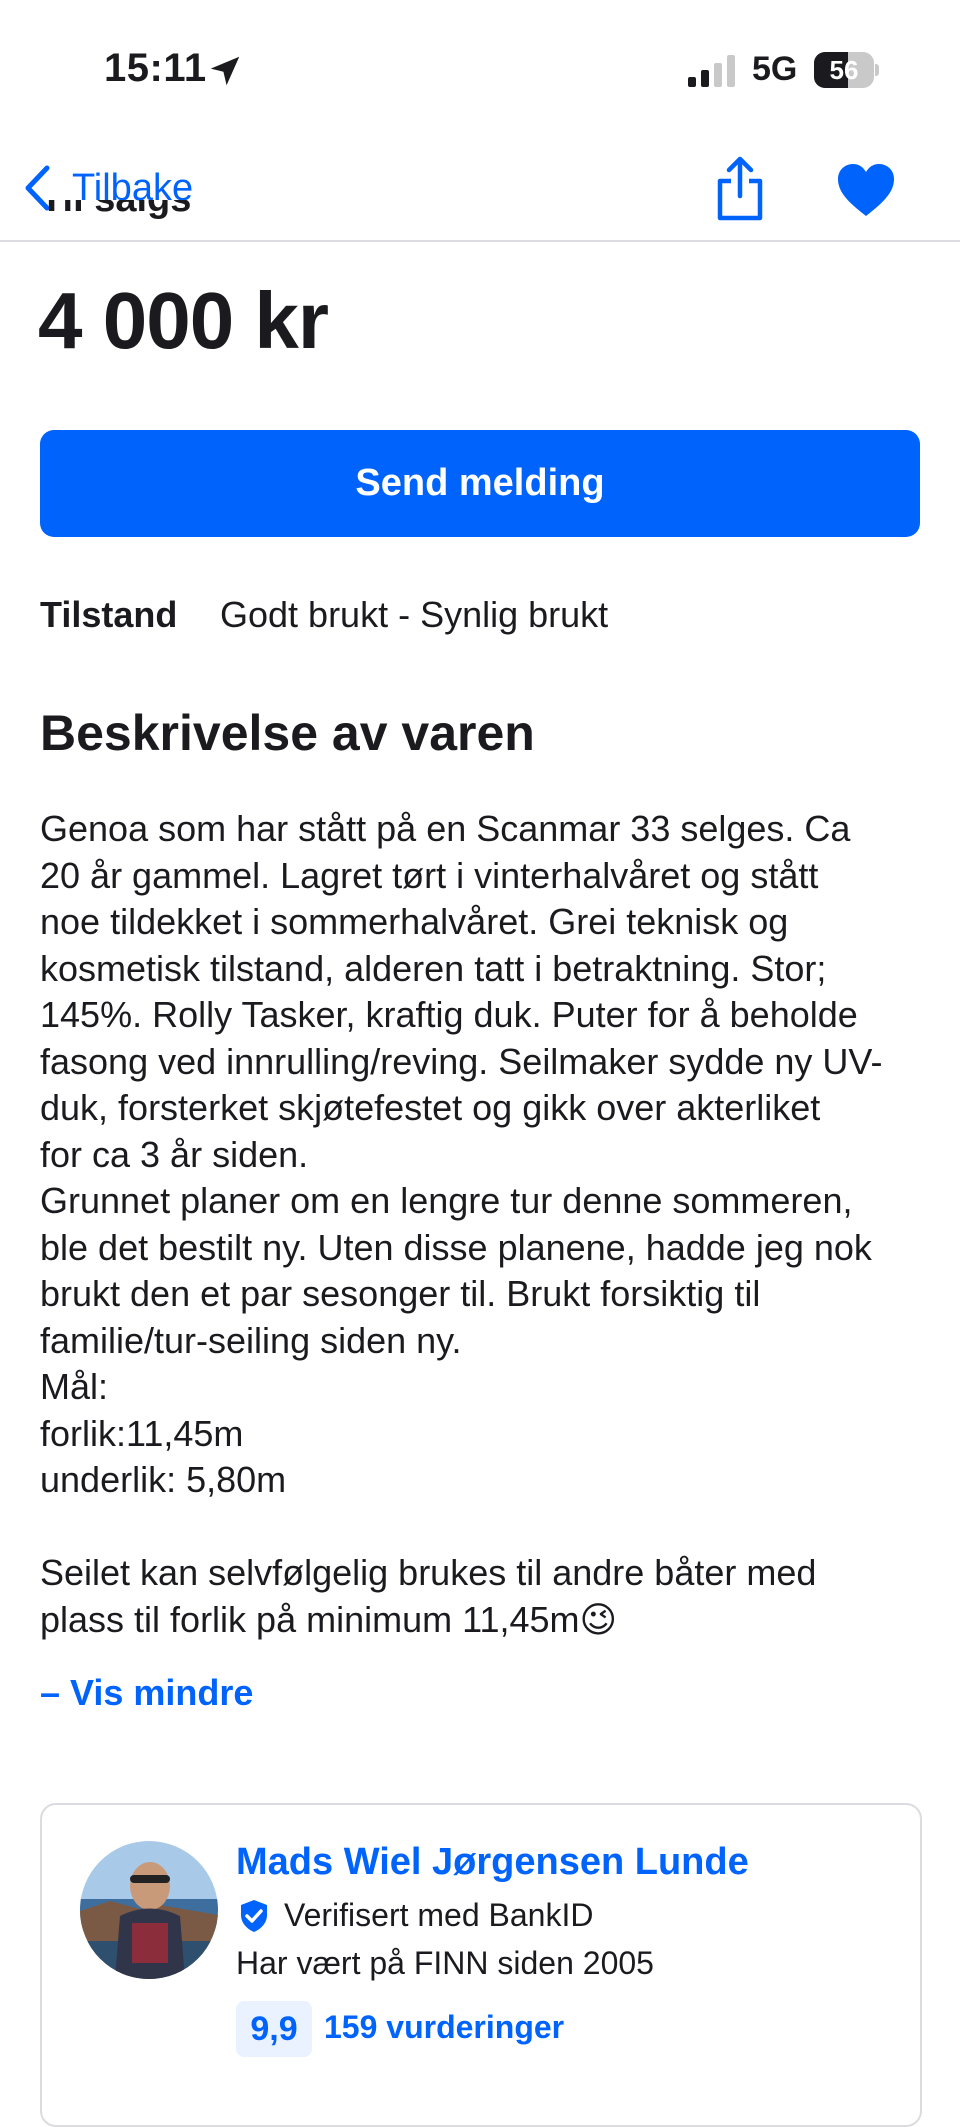 This screenshot has width=960, height=2127. Describe the element at coordinates (480, 483) in the screenshot. I see `send-message-button: Send melding` at that location.